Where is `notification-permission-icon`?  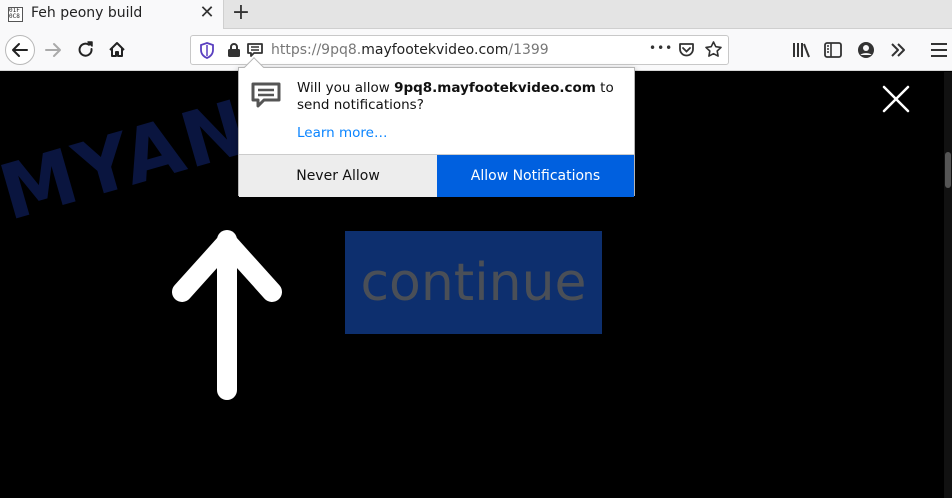 notification-permission-icon is located at coordinates (255, 50).